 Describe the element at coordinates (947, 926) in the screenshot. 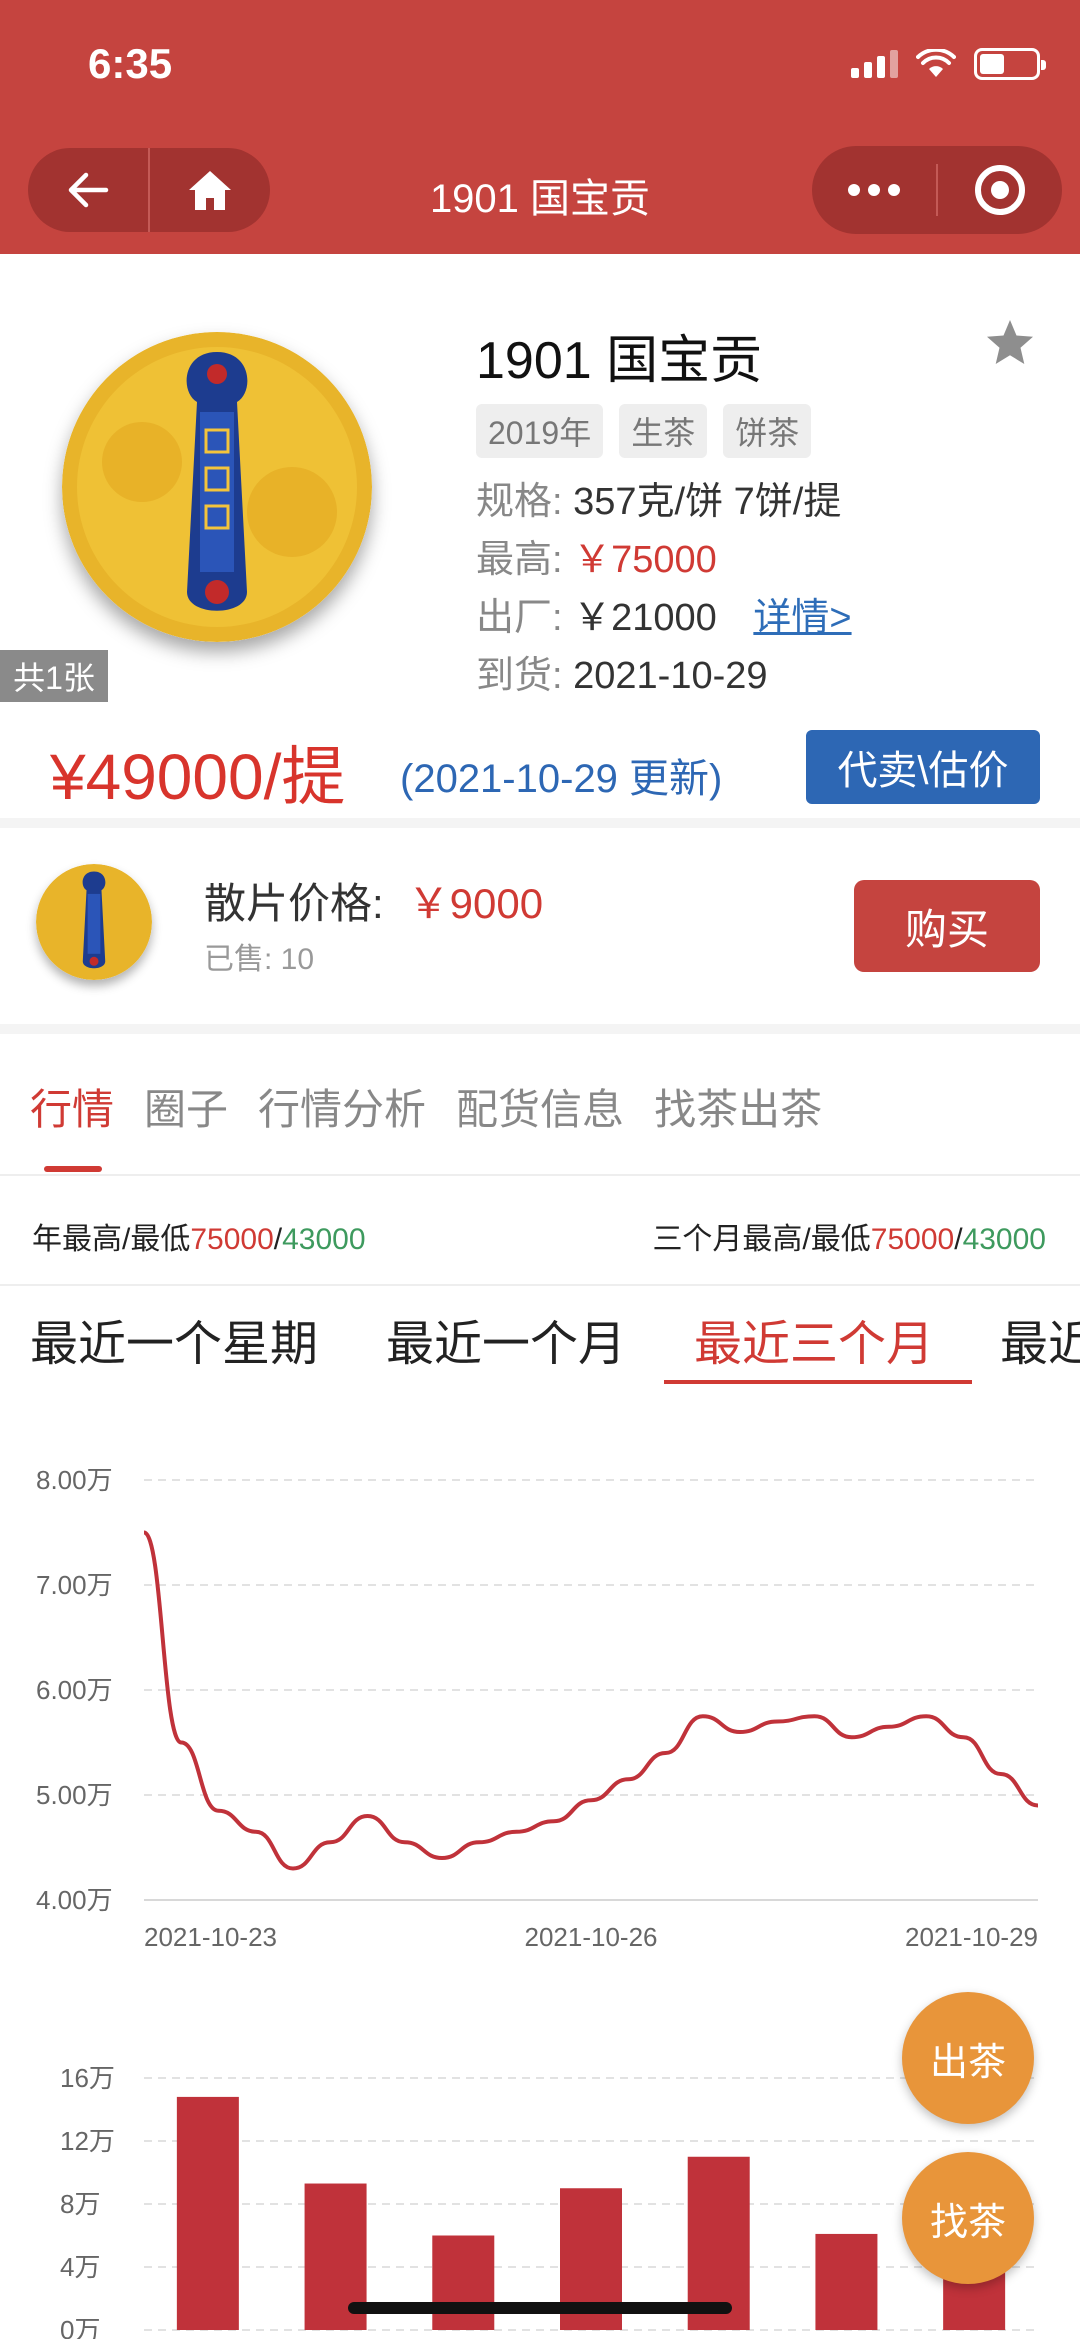

I see `buy-button: 购买` at that location.